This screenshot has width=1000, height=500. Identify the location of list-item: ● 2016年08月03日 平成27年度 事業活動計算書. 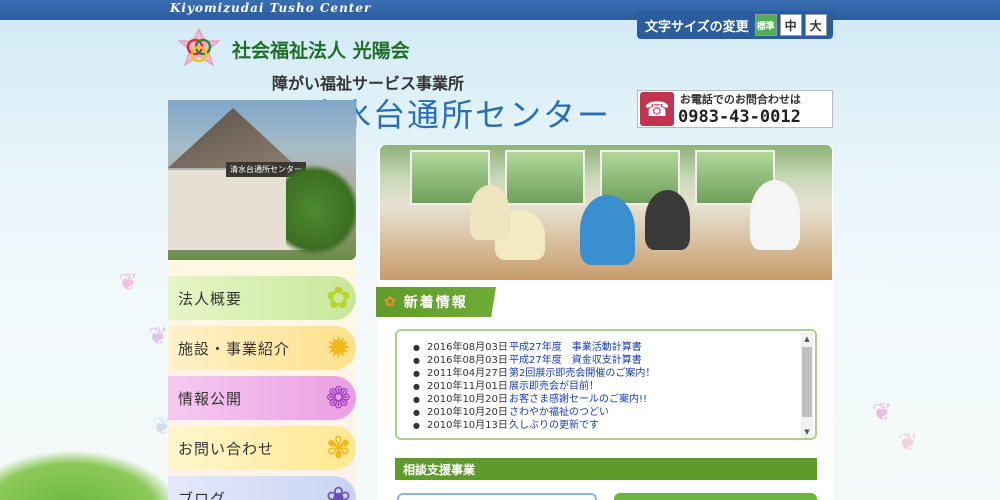
(614, 347).